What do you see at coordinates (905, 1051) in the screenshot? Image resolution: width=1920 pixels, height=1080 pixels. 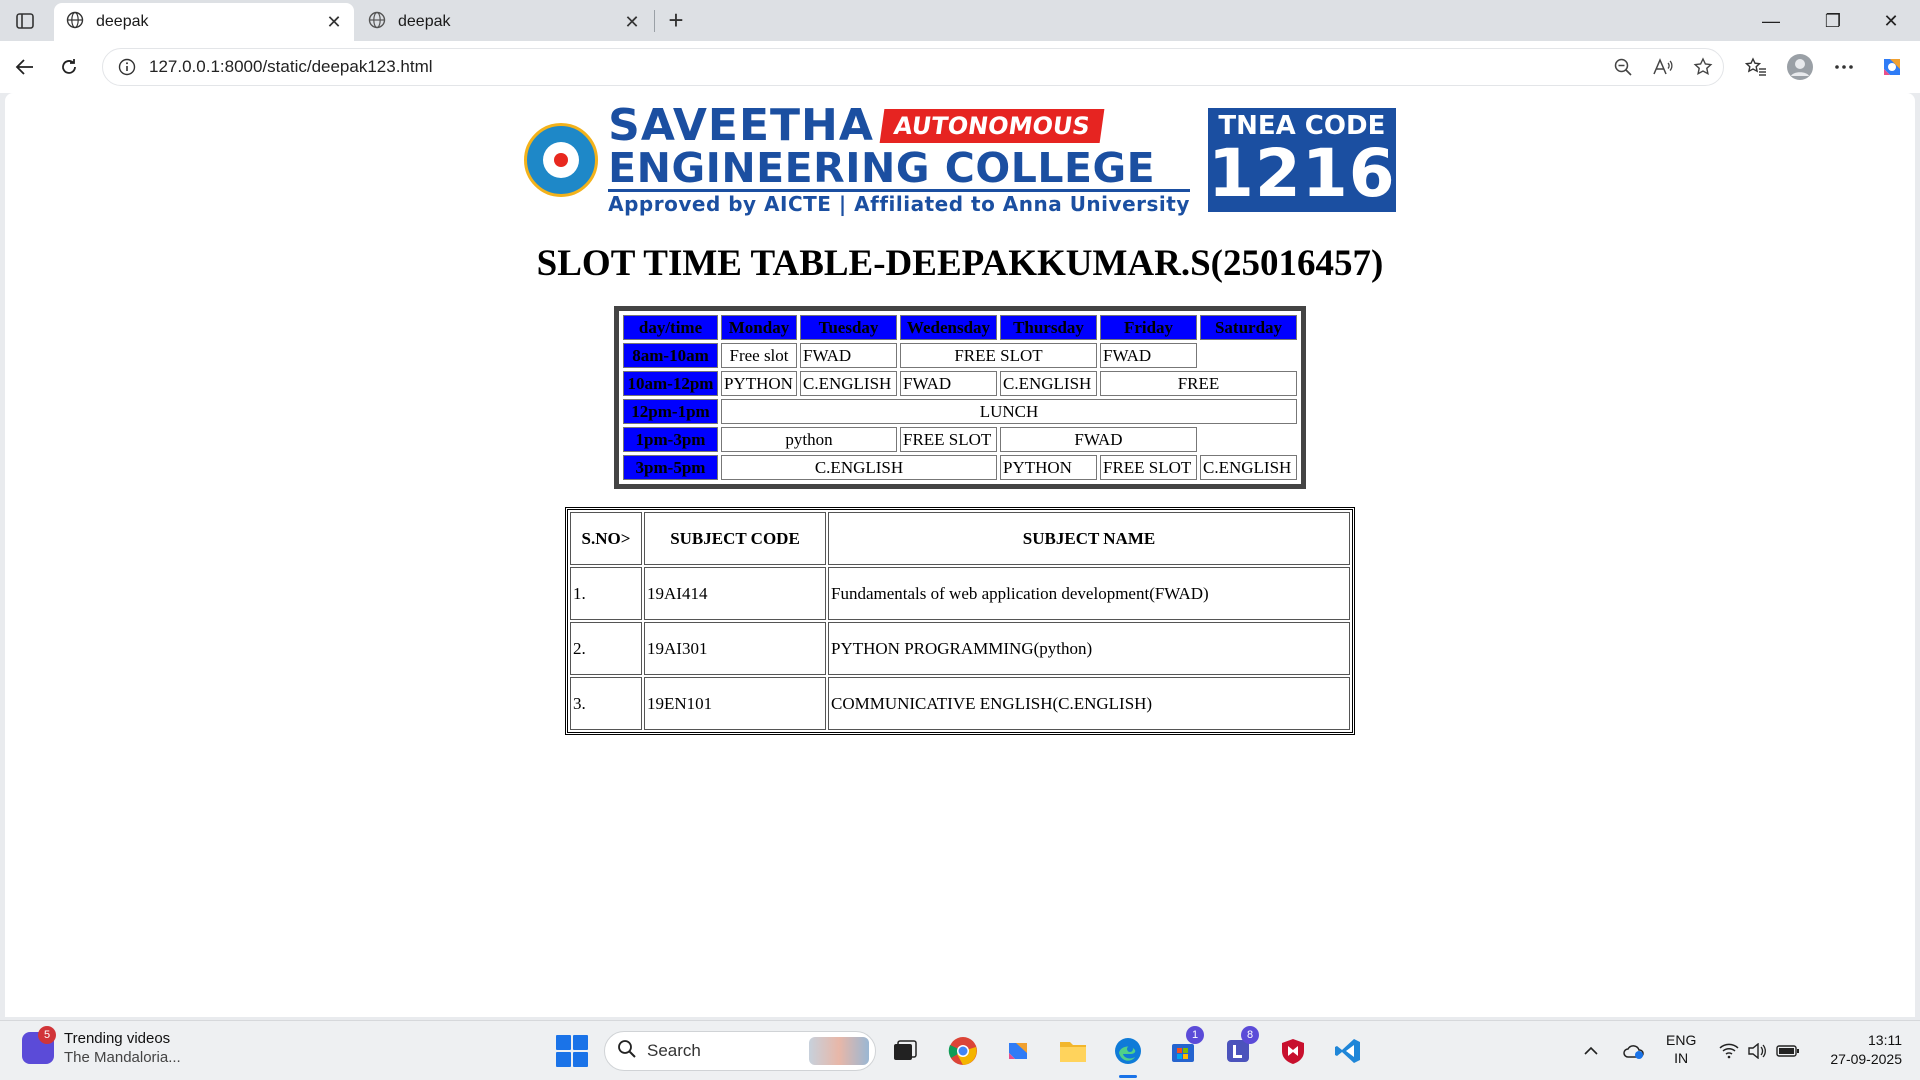 I see `task-view-icon` at bounding box center [905, 1051].